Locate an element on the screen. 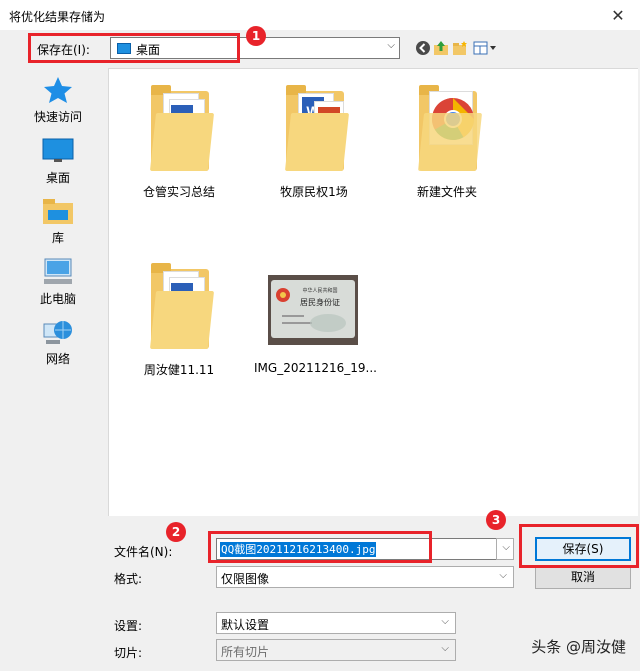  sidebar-item-library: 库 is located at coordinates (58, 222).